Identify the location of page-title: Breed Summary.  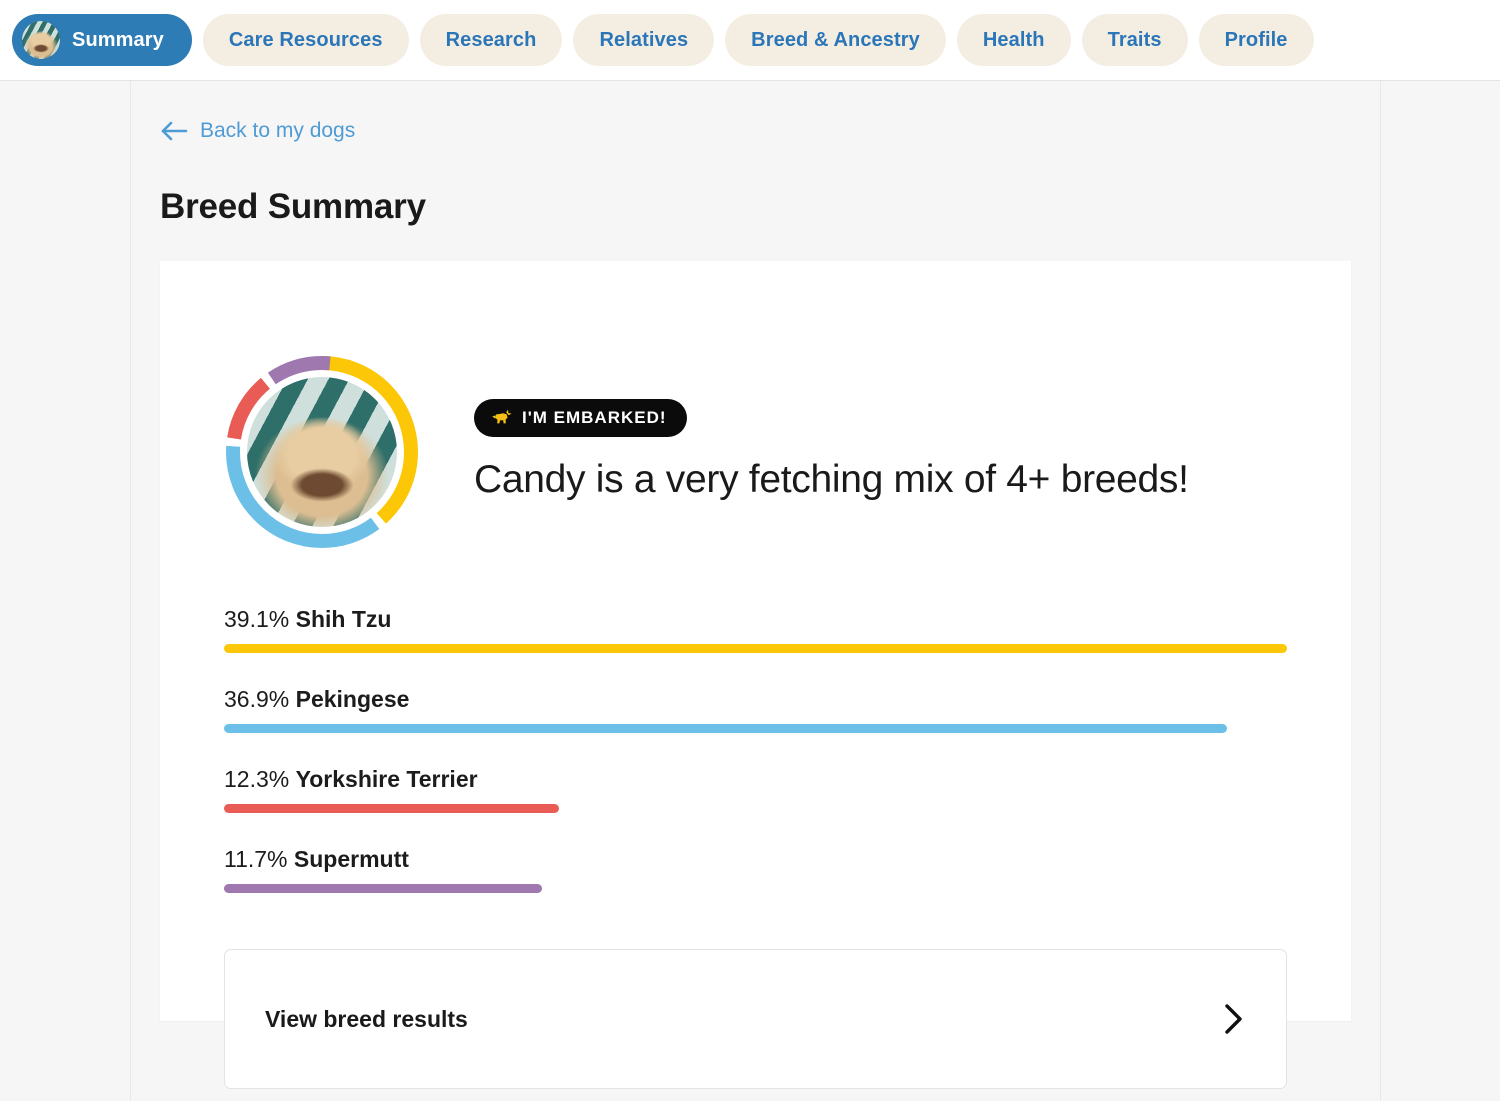
(293, 206).